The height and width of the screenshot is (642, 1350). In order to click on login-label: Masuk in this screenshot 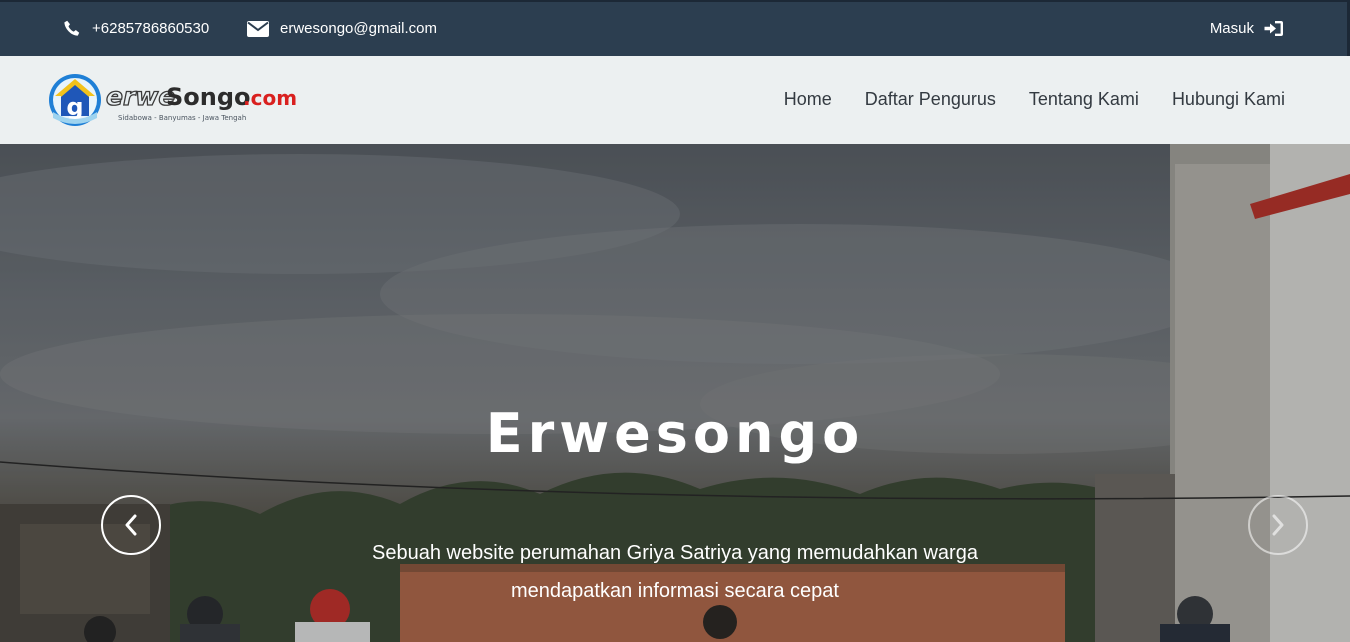, I will do `click(1231, 28)`.